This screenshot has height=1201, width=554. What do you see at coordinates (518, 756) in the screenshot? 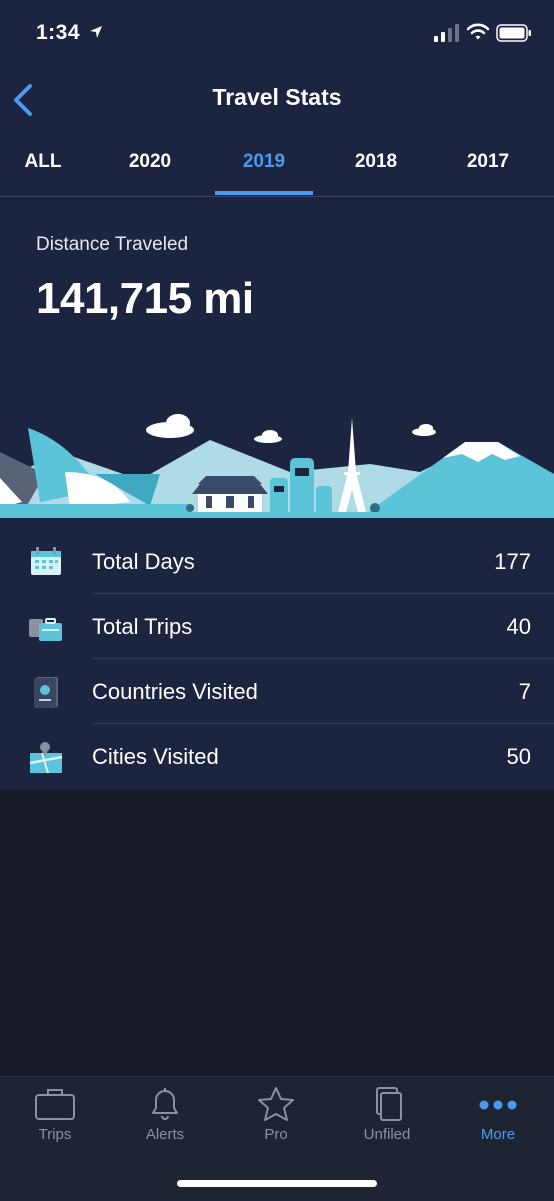
I see `stat-value: 50` at bounding box center [518, 756].